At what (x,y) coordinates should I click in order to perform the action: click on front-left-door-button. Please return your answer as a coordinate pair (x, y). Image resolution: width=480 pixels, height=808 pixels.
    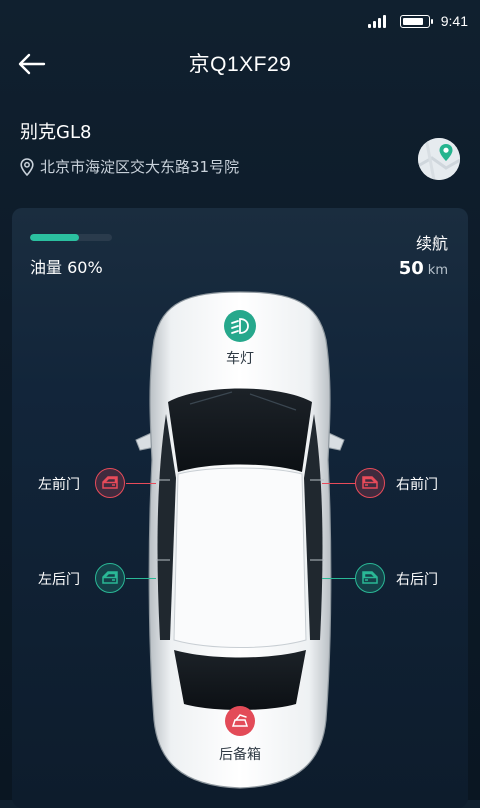
    Looking at the image, I should click on (110, 483).